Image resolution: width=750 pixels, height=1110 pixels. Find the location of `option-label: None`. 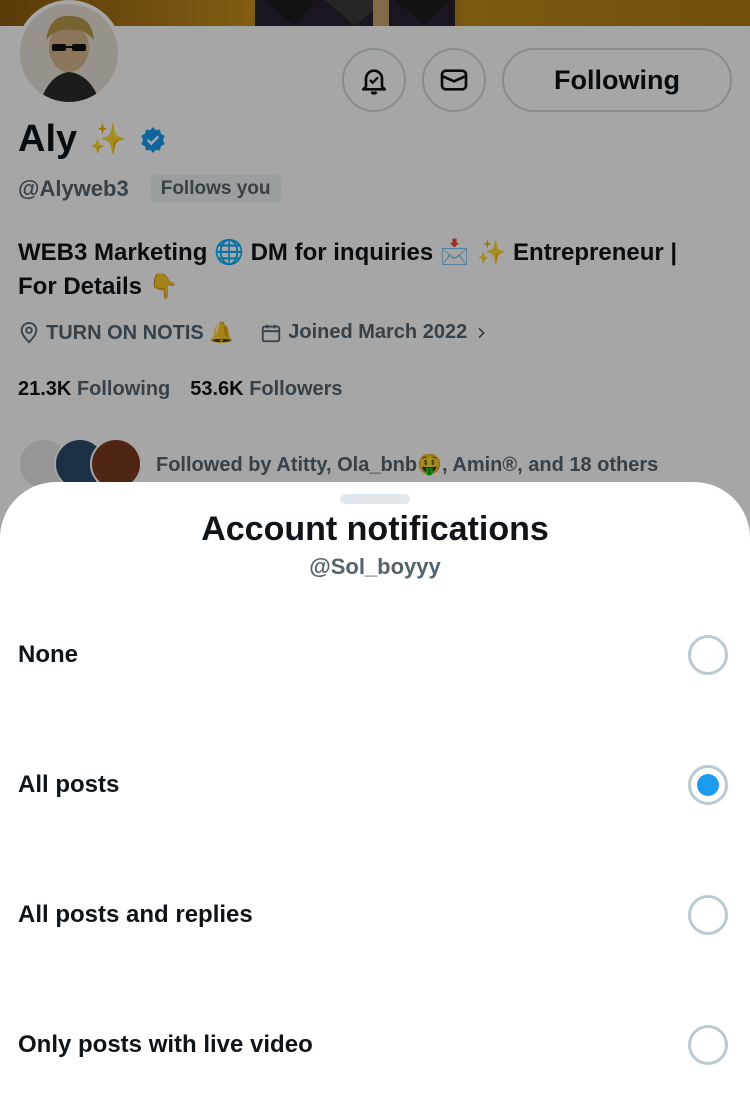

option-label: None is located at coordinates (48, 654).